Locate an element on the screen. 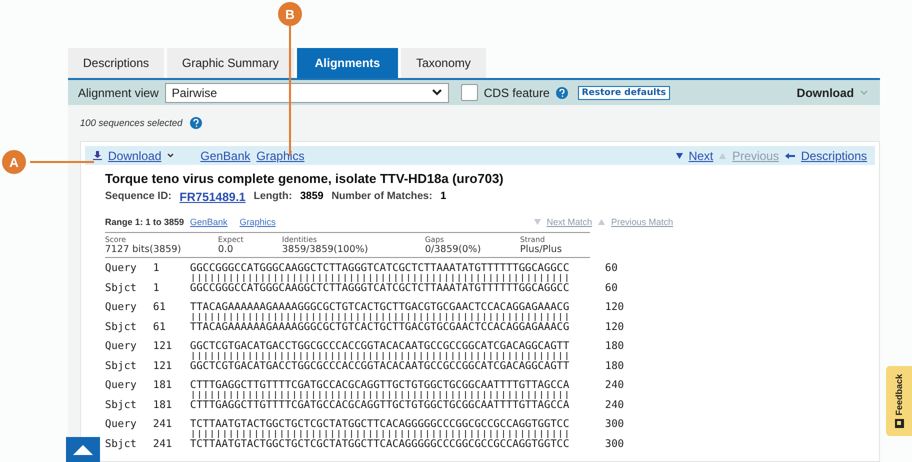  sequence-id-link: FR751489.1 is located at coordinates (213, 197).